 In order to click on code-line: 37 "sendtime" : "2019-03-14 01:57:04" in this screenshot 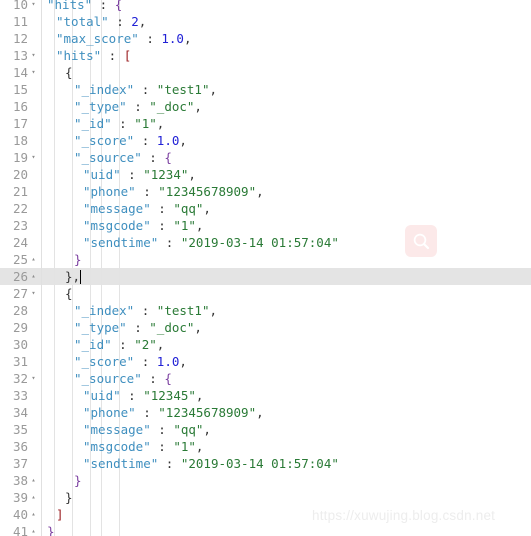, I will do `click(265, 463)`.